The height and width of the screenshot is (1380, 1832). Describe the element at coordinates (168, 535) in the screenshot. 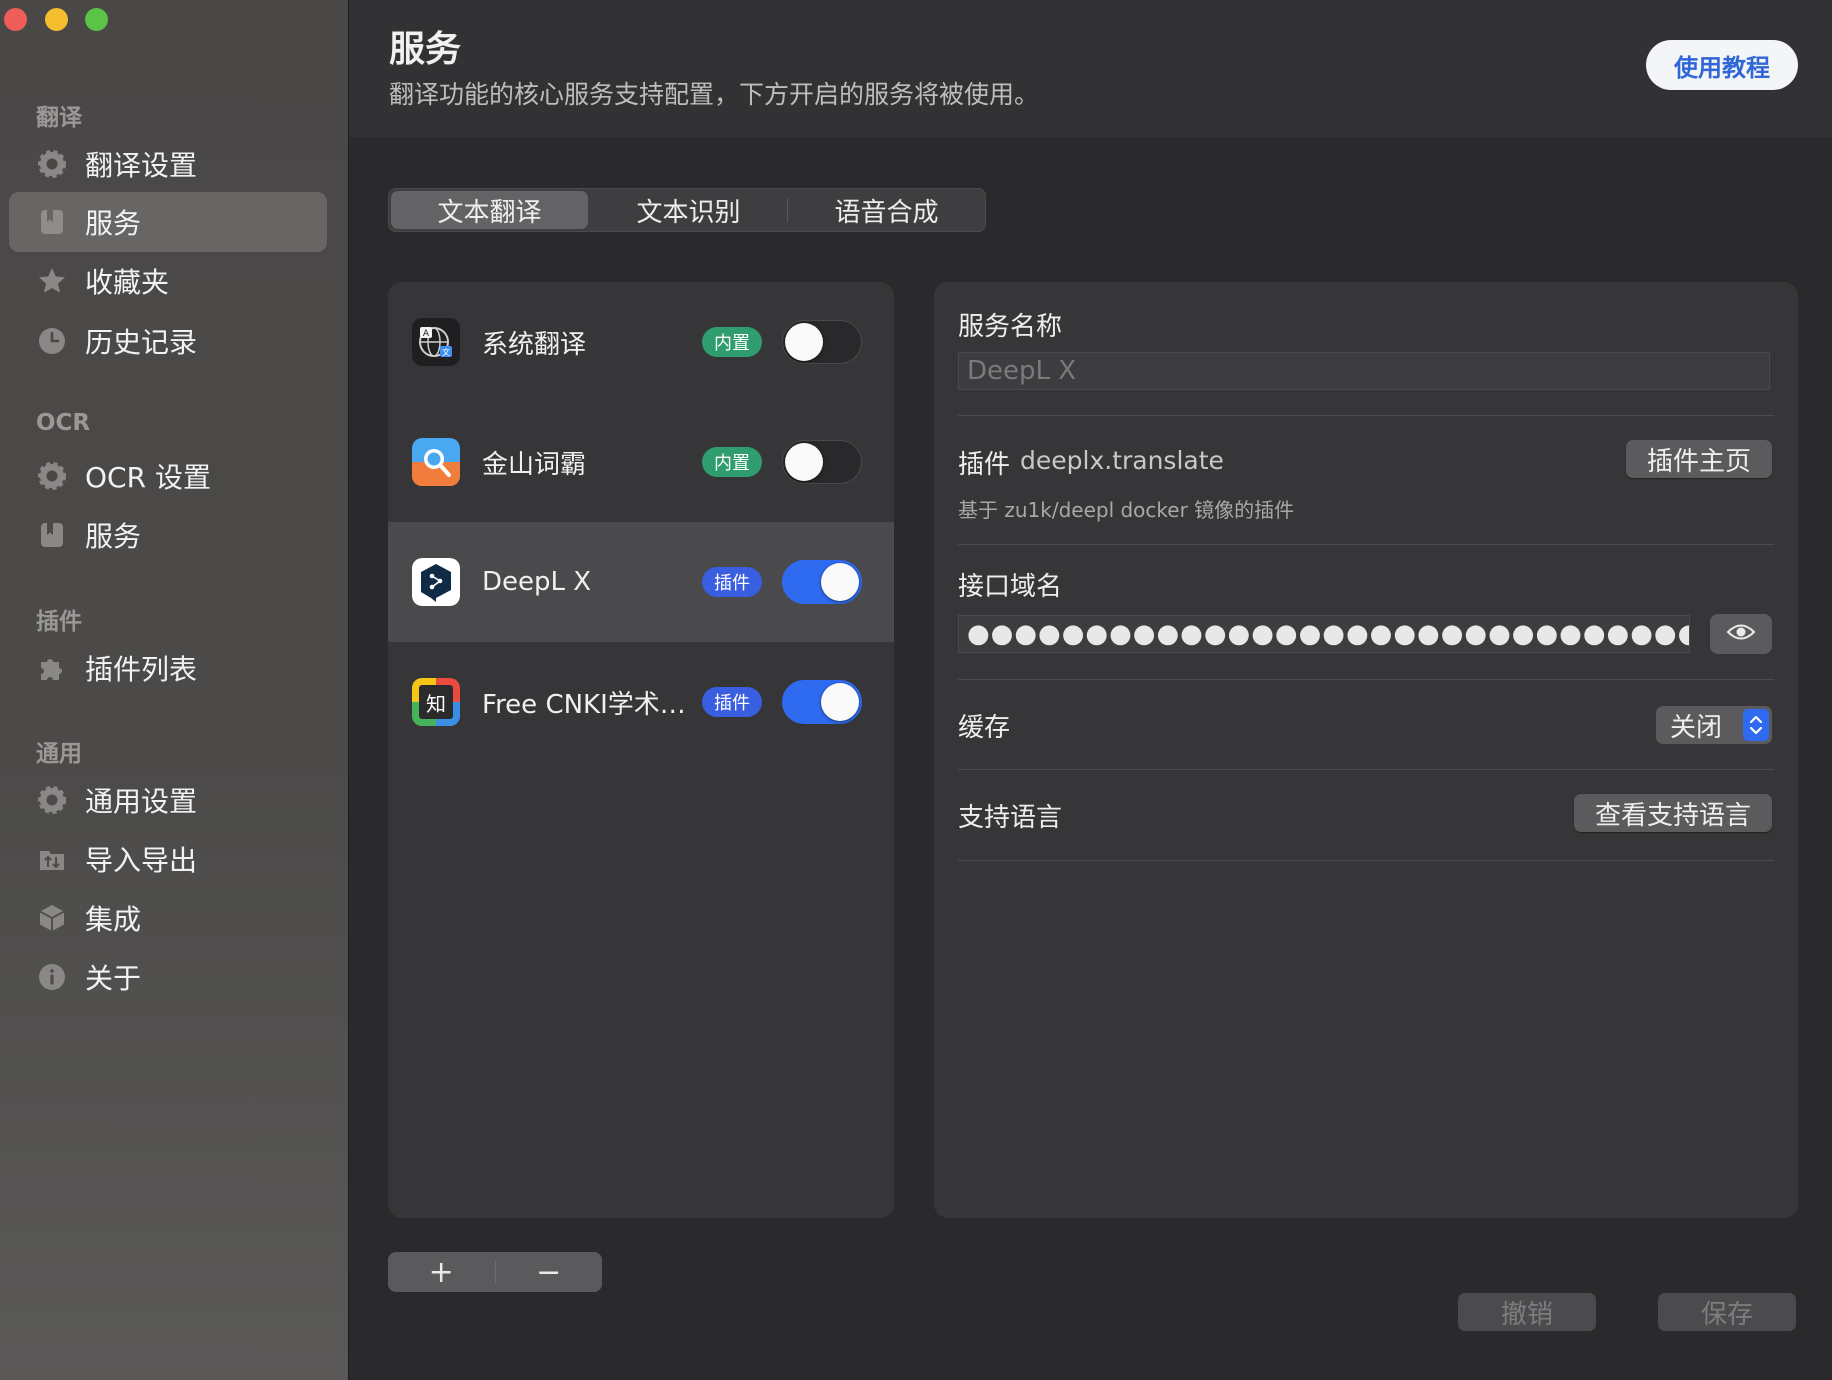

I see `sidebar-item-ocr-services: 服务` at that location.